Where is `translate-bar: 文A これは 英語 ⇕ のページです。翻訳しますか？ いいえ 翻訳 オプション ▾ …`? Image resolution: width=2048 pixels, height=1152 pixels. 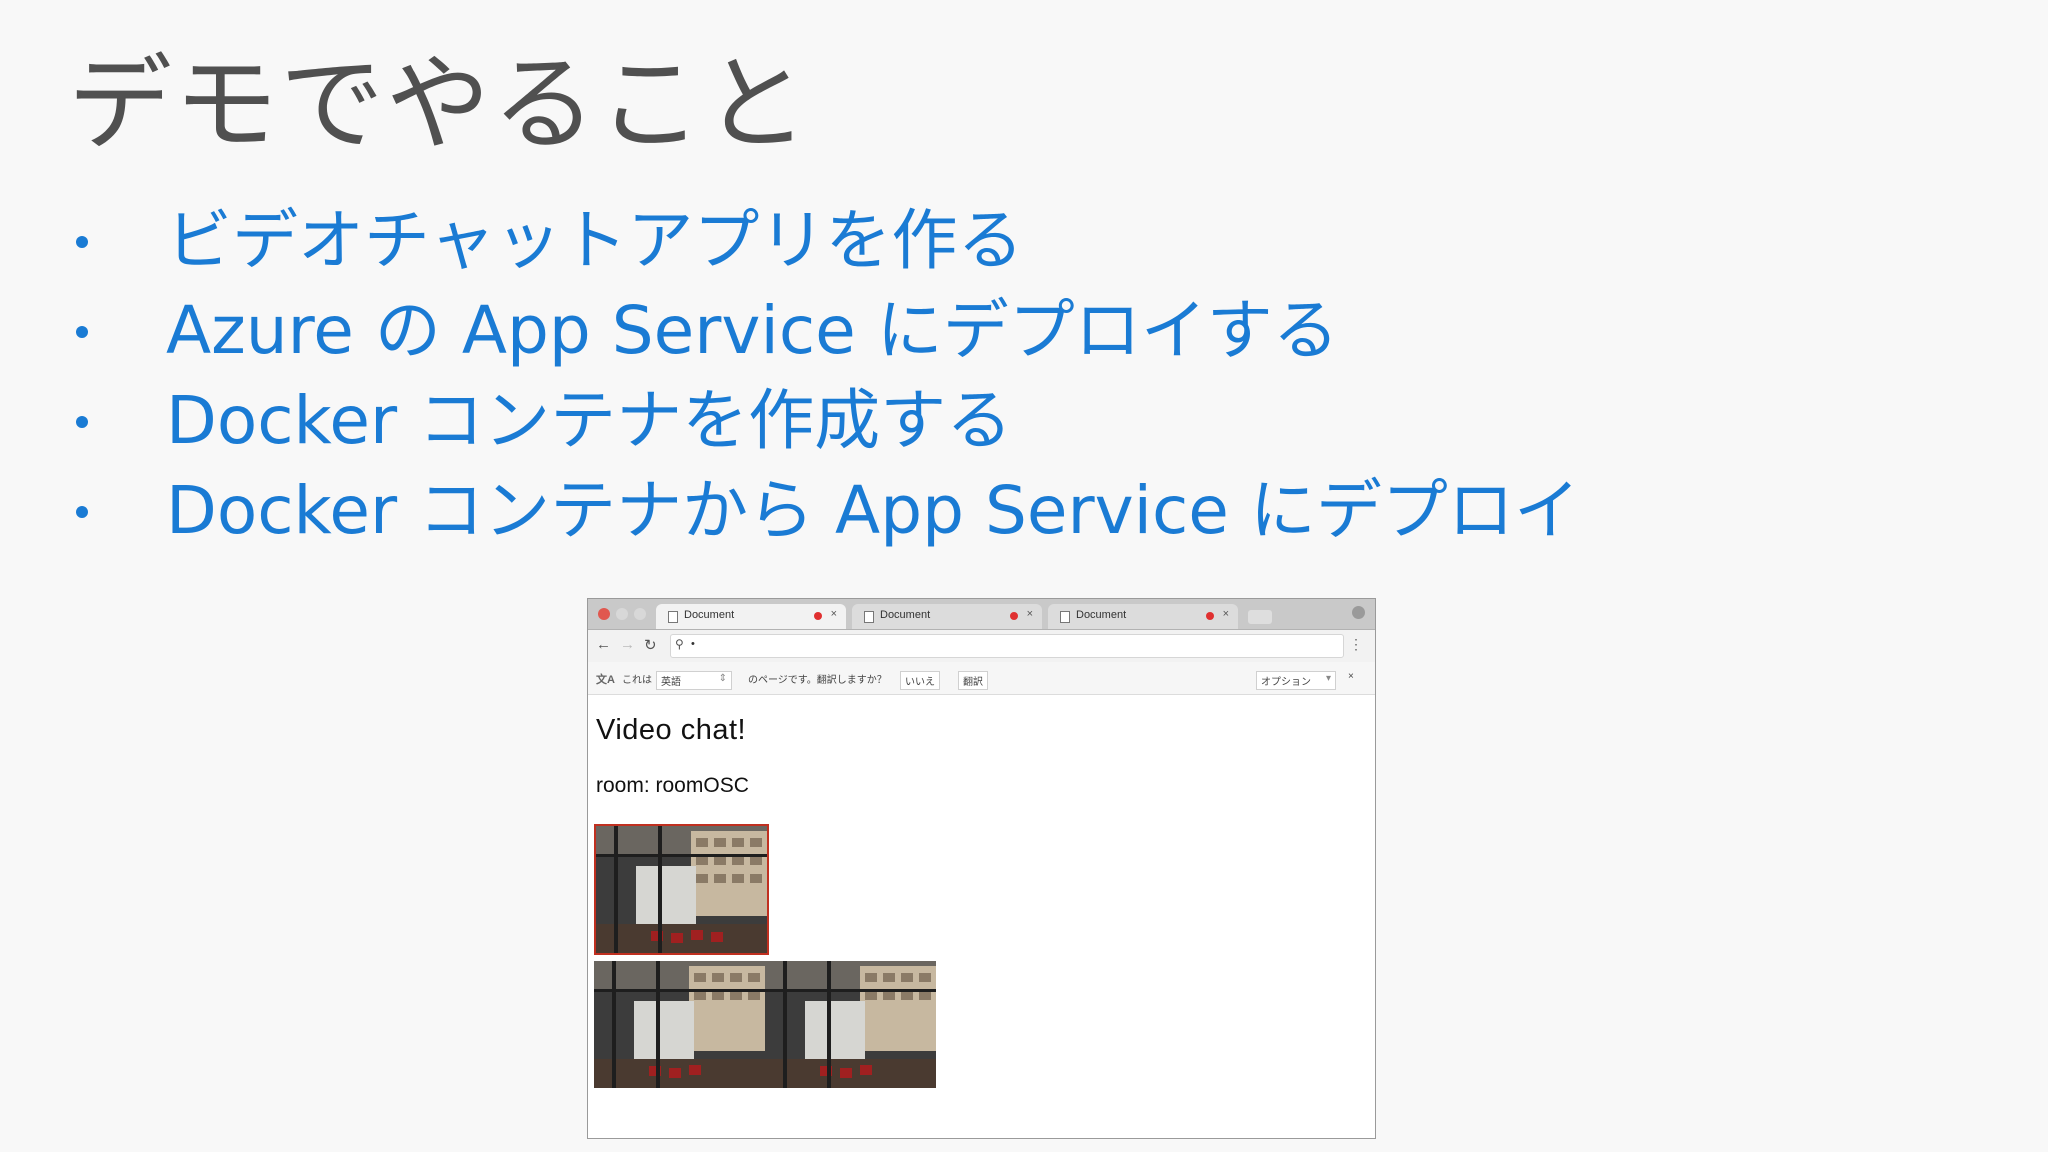
translate-bar: 文A これは 英語 ⇕ のページです。翻訳しますか？ いいえ 翻訳 オプション ▾ … is located at coordinates (981, 678).